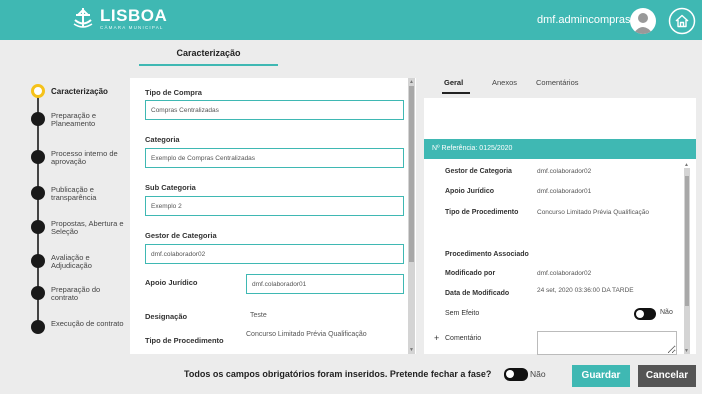 The height and width of the screenshot is (394, 702). What do you see at coordinates (682, 21) in the screenshot?
I see `home-icon` at bounding box center [682, 21].